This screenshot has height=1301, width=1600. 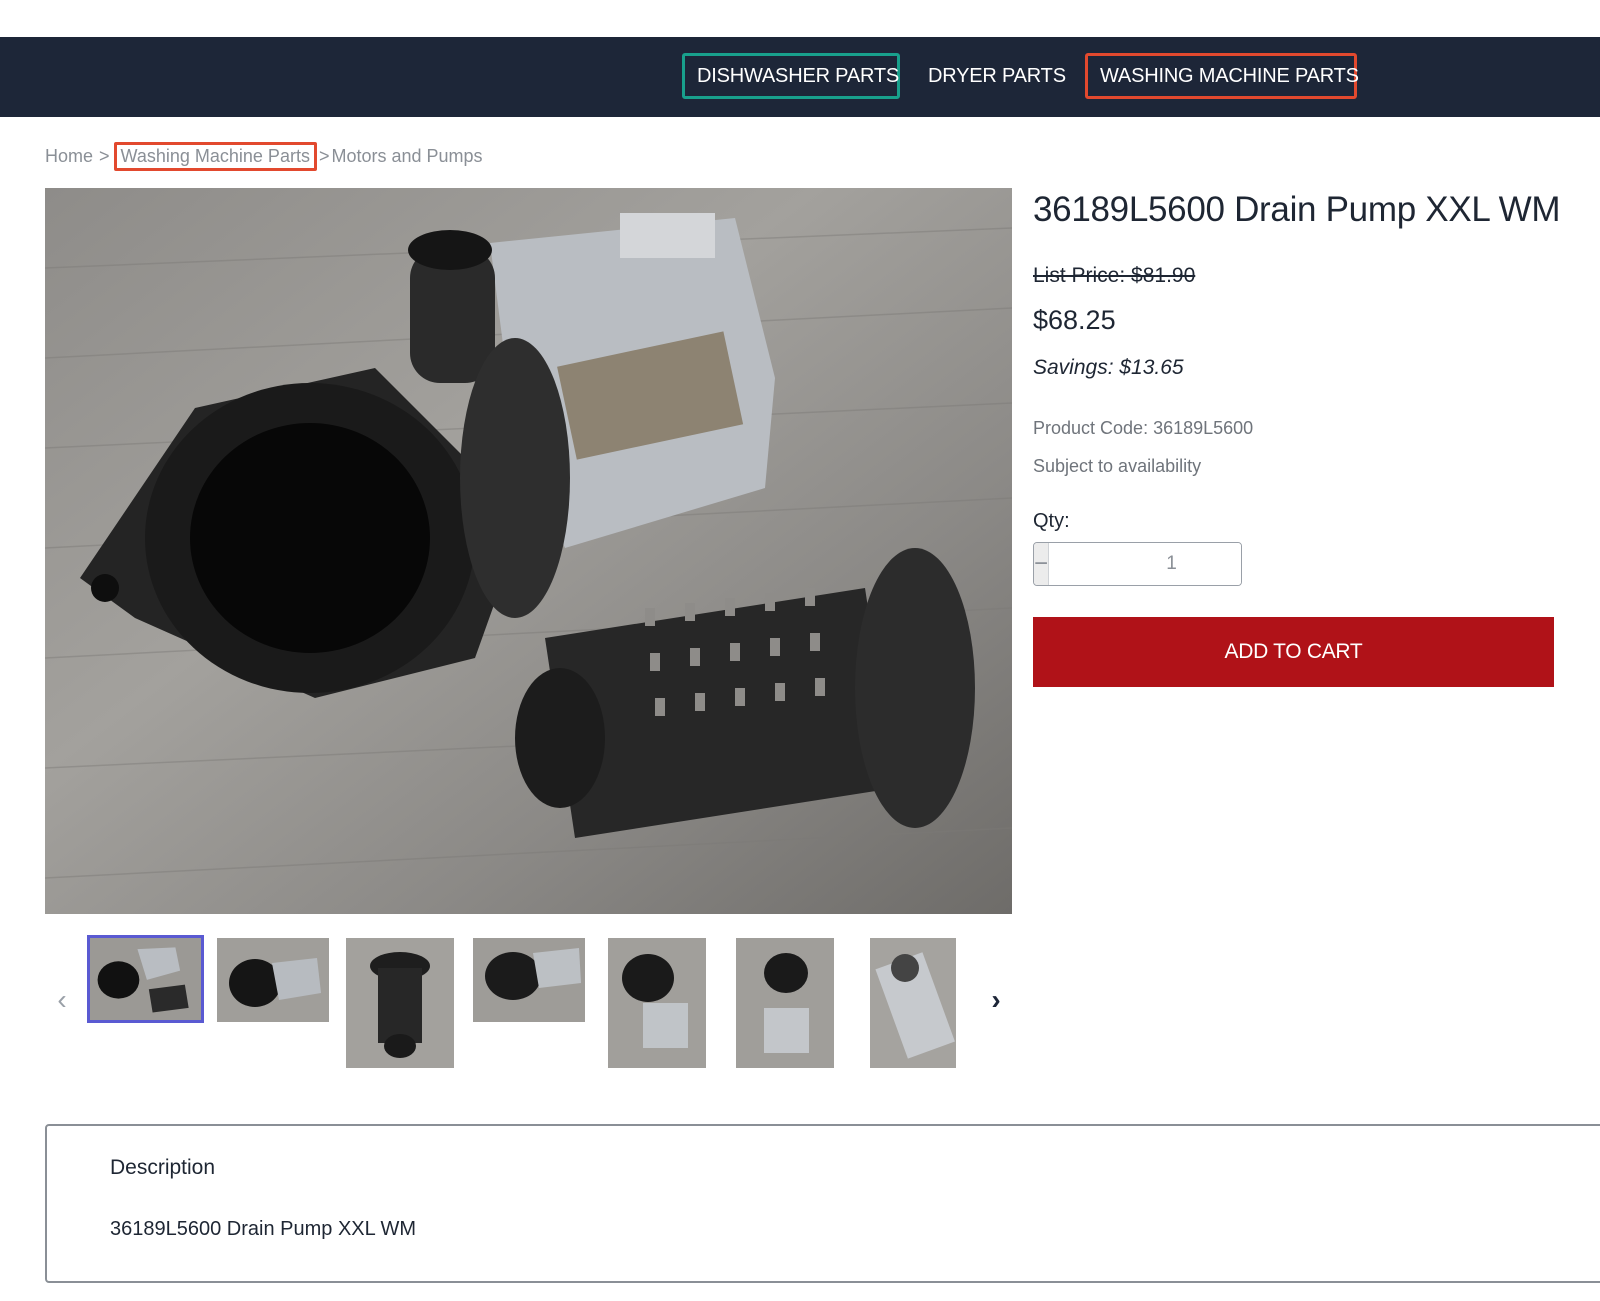 What do you see at coordinates (1114, 275) in the screenshot?
I see `list-price: List Price: $81.90` at bounding box center [1114, 275].